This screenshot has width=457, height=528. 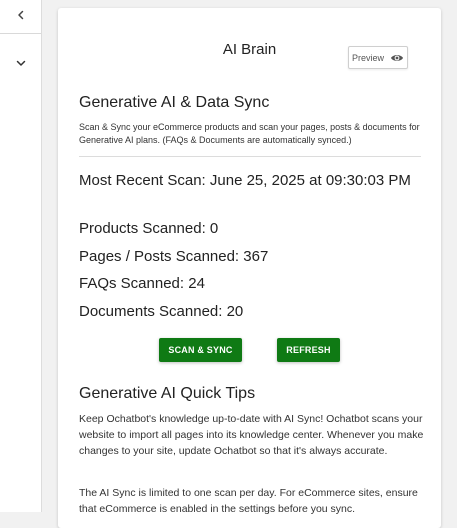 I want to click on collapse-sidebar-button, so click(x=20, y=15).